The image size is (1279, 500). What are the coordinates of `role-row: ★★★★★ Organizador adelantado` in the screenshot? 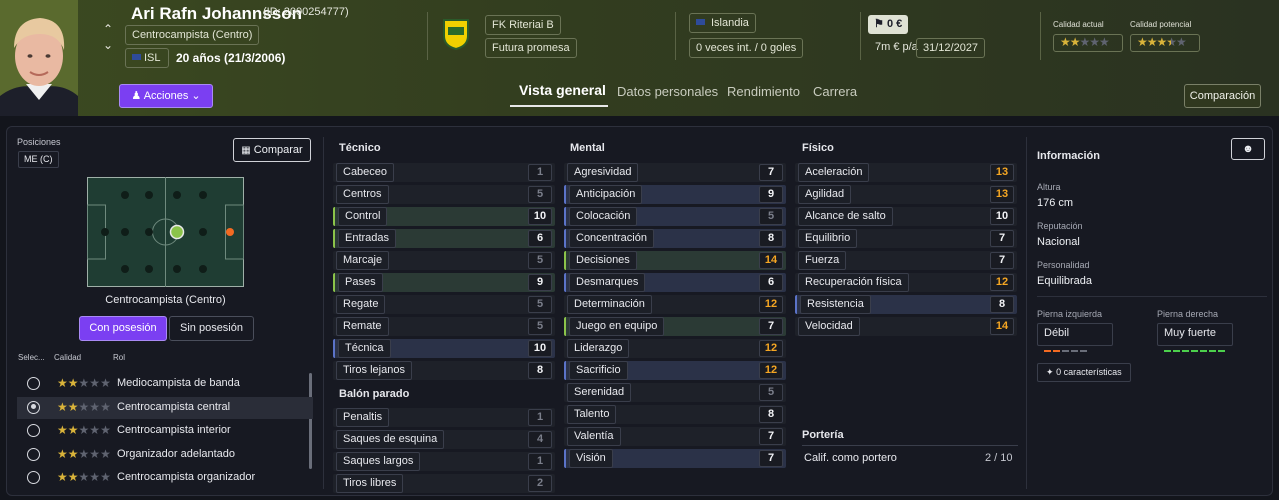 It's located at (165, 455).